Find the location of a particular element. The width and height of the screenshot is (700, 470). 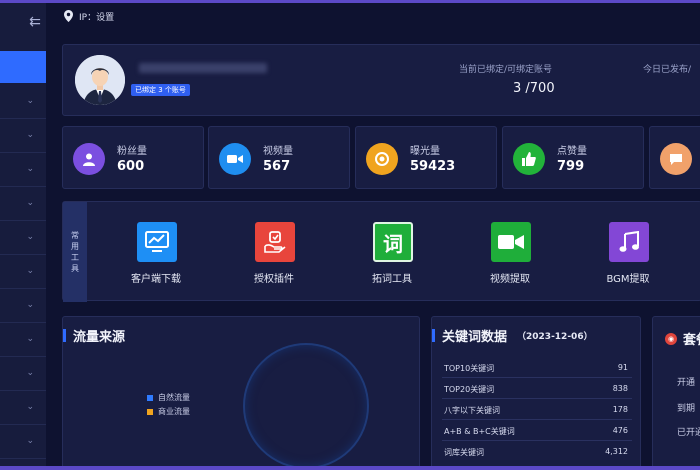

stat-card-exposure: 曝光量 59423 is located at coordinates (426, 157).